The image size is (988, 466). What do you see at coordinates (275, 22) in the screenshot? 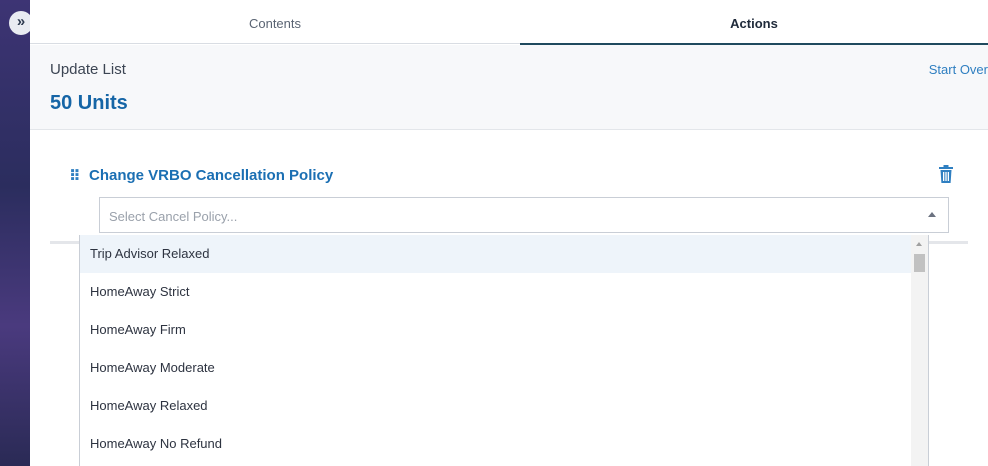
I see `tab-contents: Contents` at bounding box center [275, 22].